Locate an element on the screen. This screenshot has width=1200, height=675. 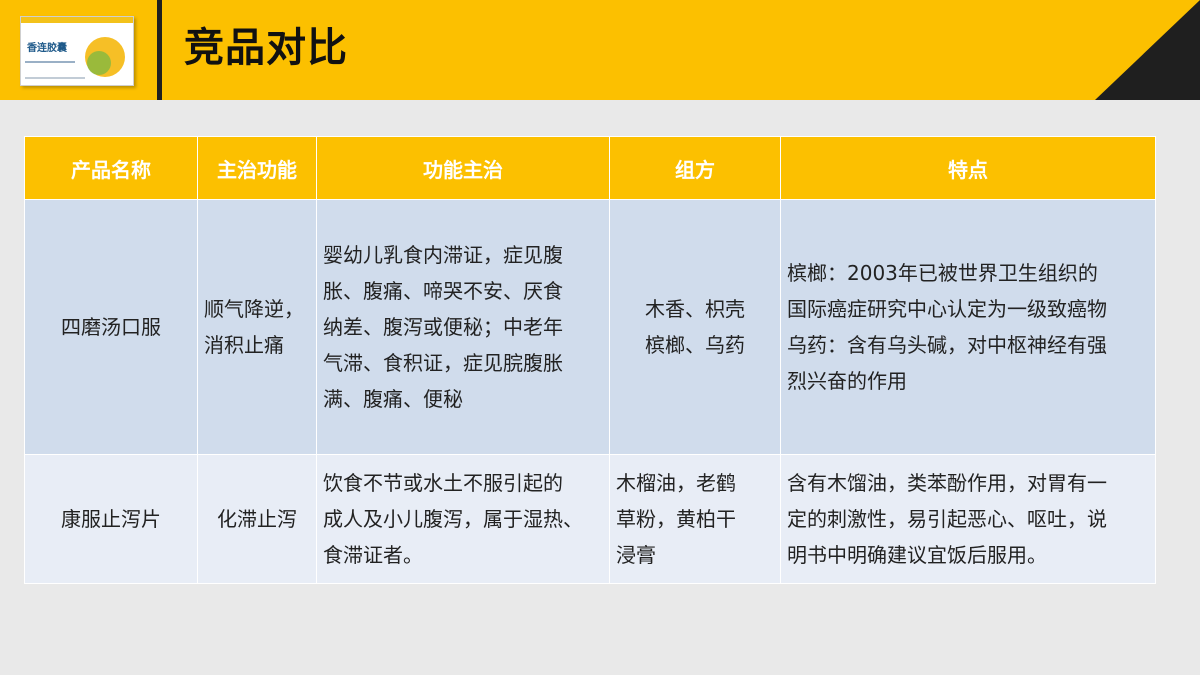
product-logo: 香连胶囊 is located at coordinates (77, 51).